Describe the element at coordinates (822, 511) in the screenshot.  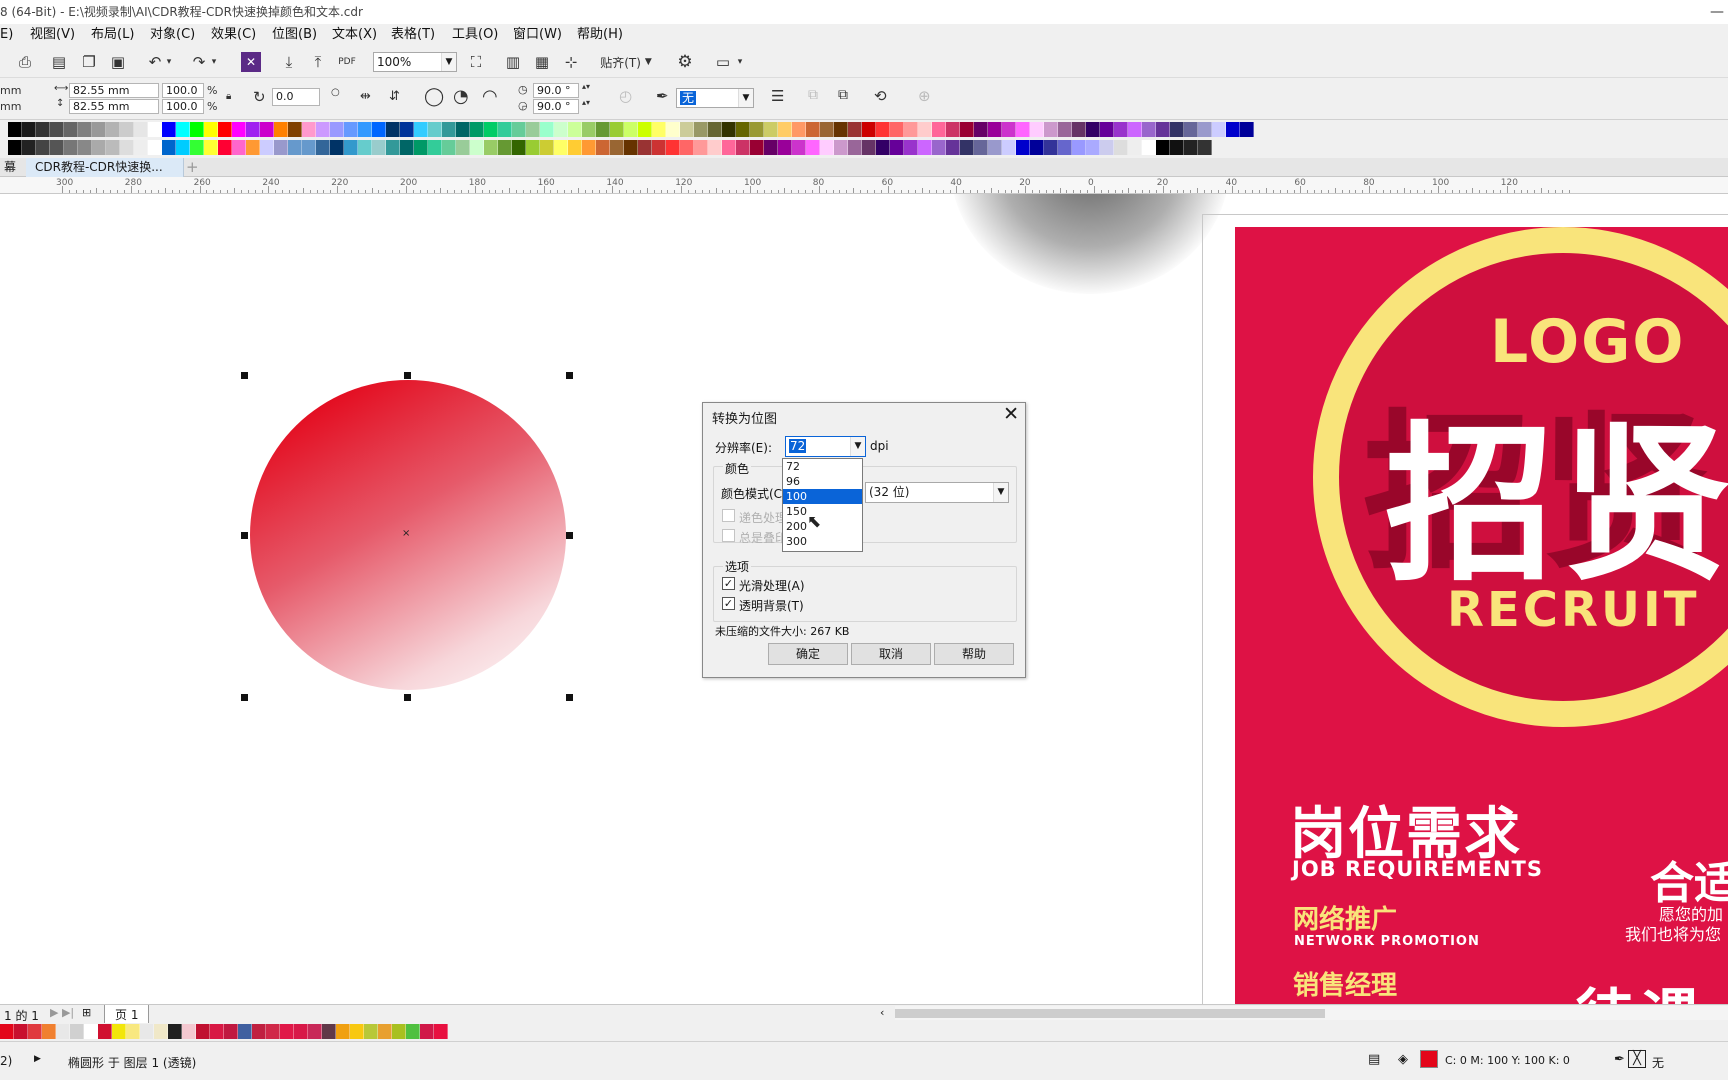
I see `resolution-option: 150` at that location.